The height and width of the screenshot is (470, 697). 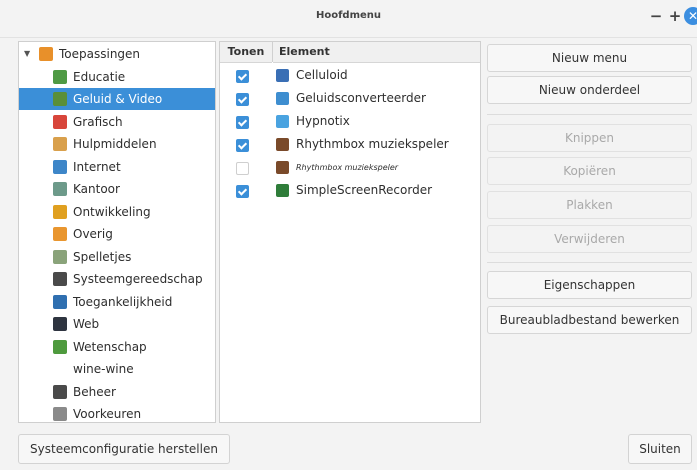 What do you see at coordinates (110, 346) in the screenshot?
I see `tree-item-label: Wetenschap` at bounding box center [110, 346].